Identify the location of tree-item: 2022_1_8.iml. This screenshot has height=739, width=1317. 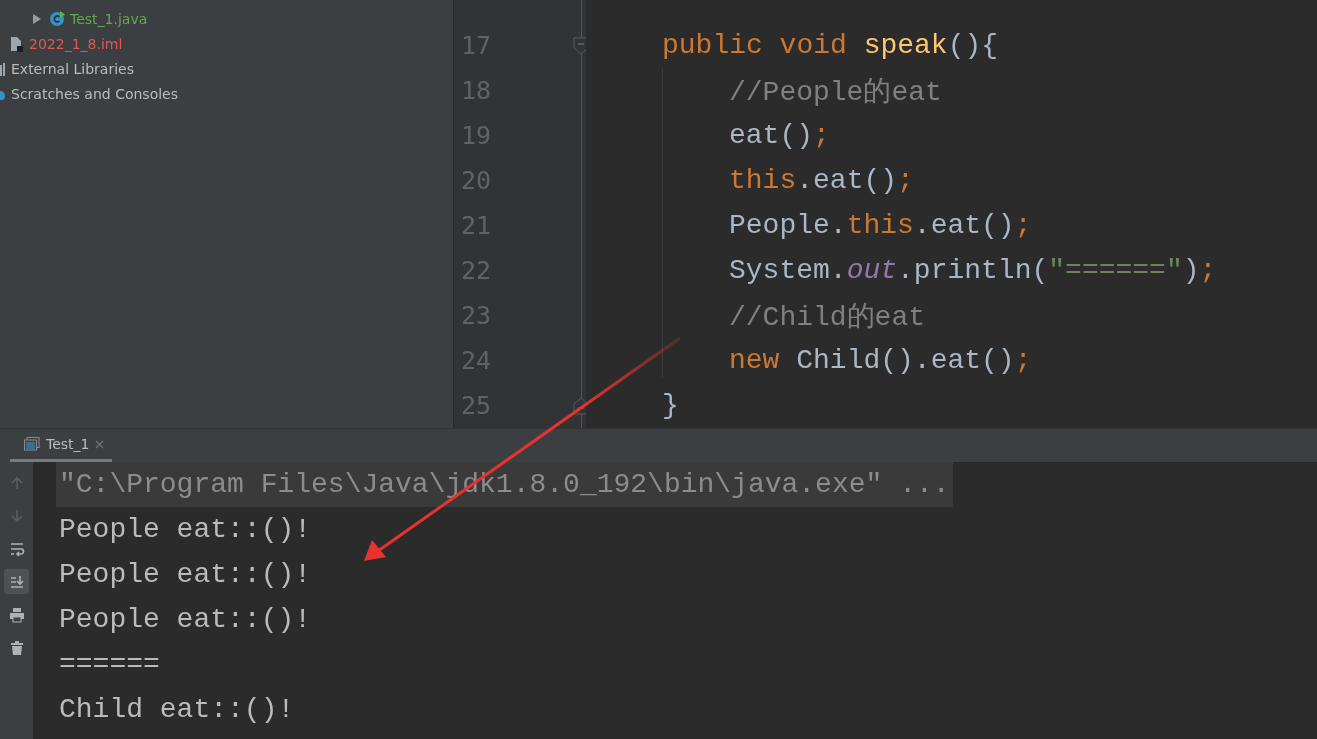
(76, 43).